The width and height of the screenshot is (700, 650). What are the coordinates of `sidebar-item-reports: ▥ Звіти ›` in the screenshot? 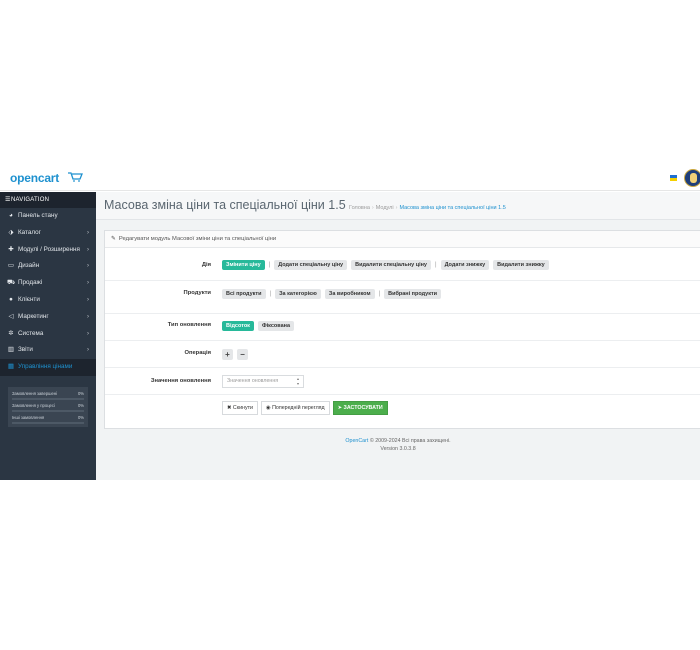 It's located at (48, 350).